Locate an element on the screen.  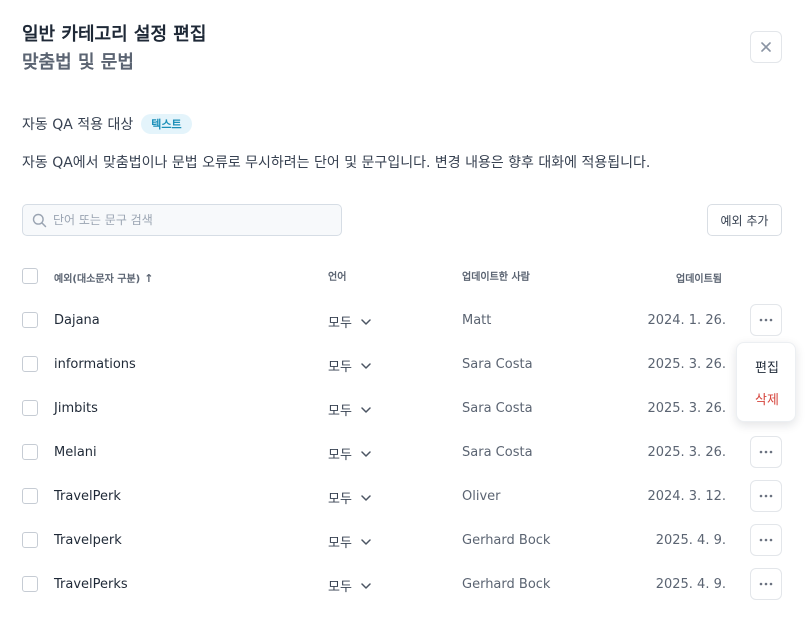
search-box is located at coordinates (182, 220).